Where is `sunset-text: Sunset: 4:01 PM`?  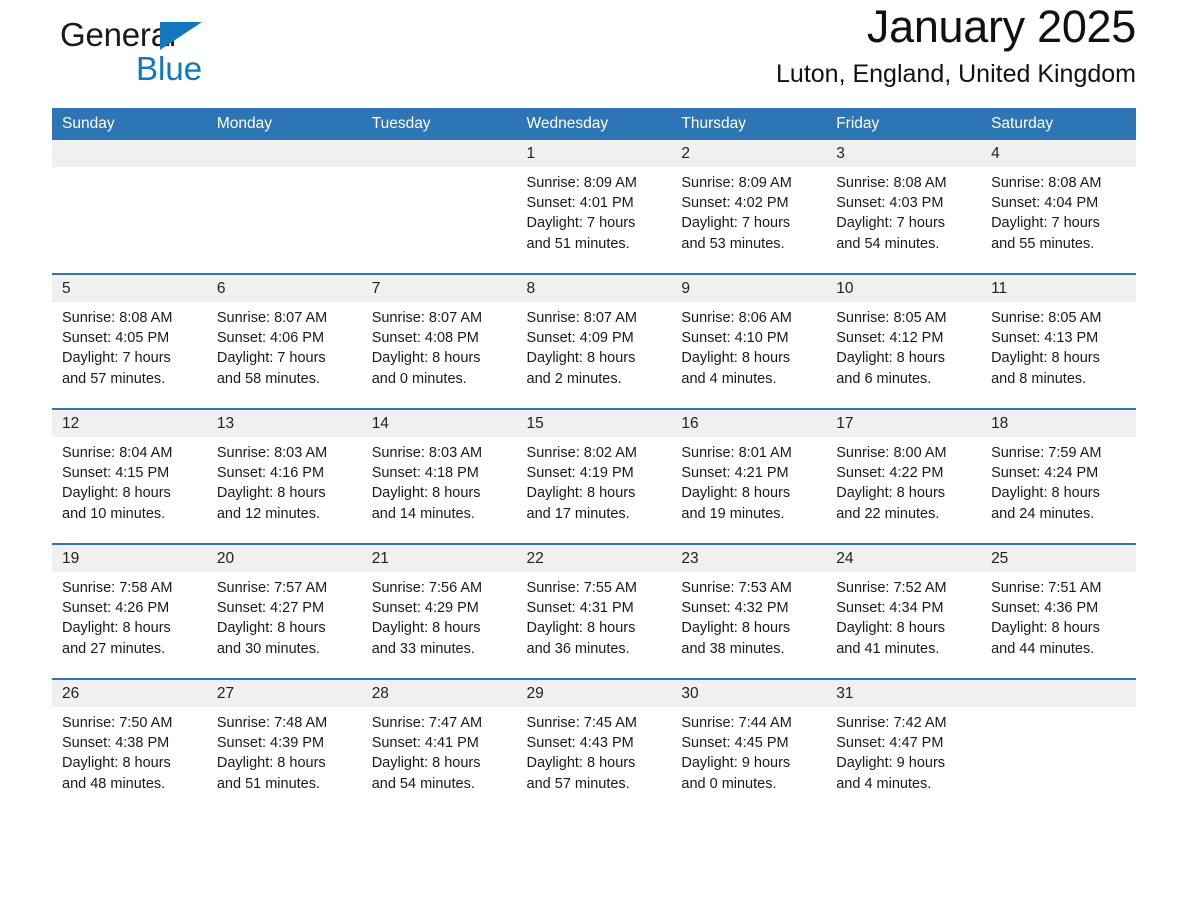 sunset-text: Sunset: 4:01 PM is located at coordinates (580, 203).